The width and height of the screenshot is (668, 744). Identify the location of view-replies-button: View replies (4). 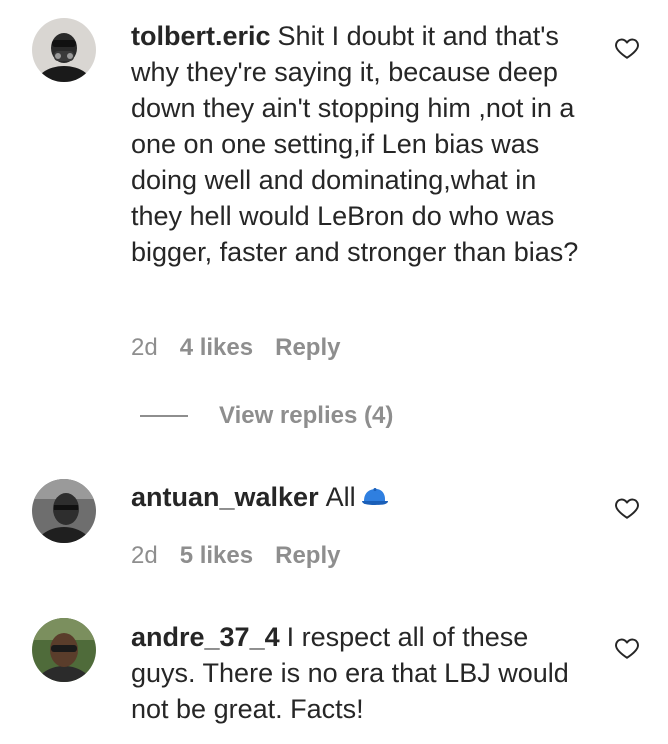
(266, 416).